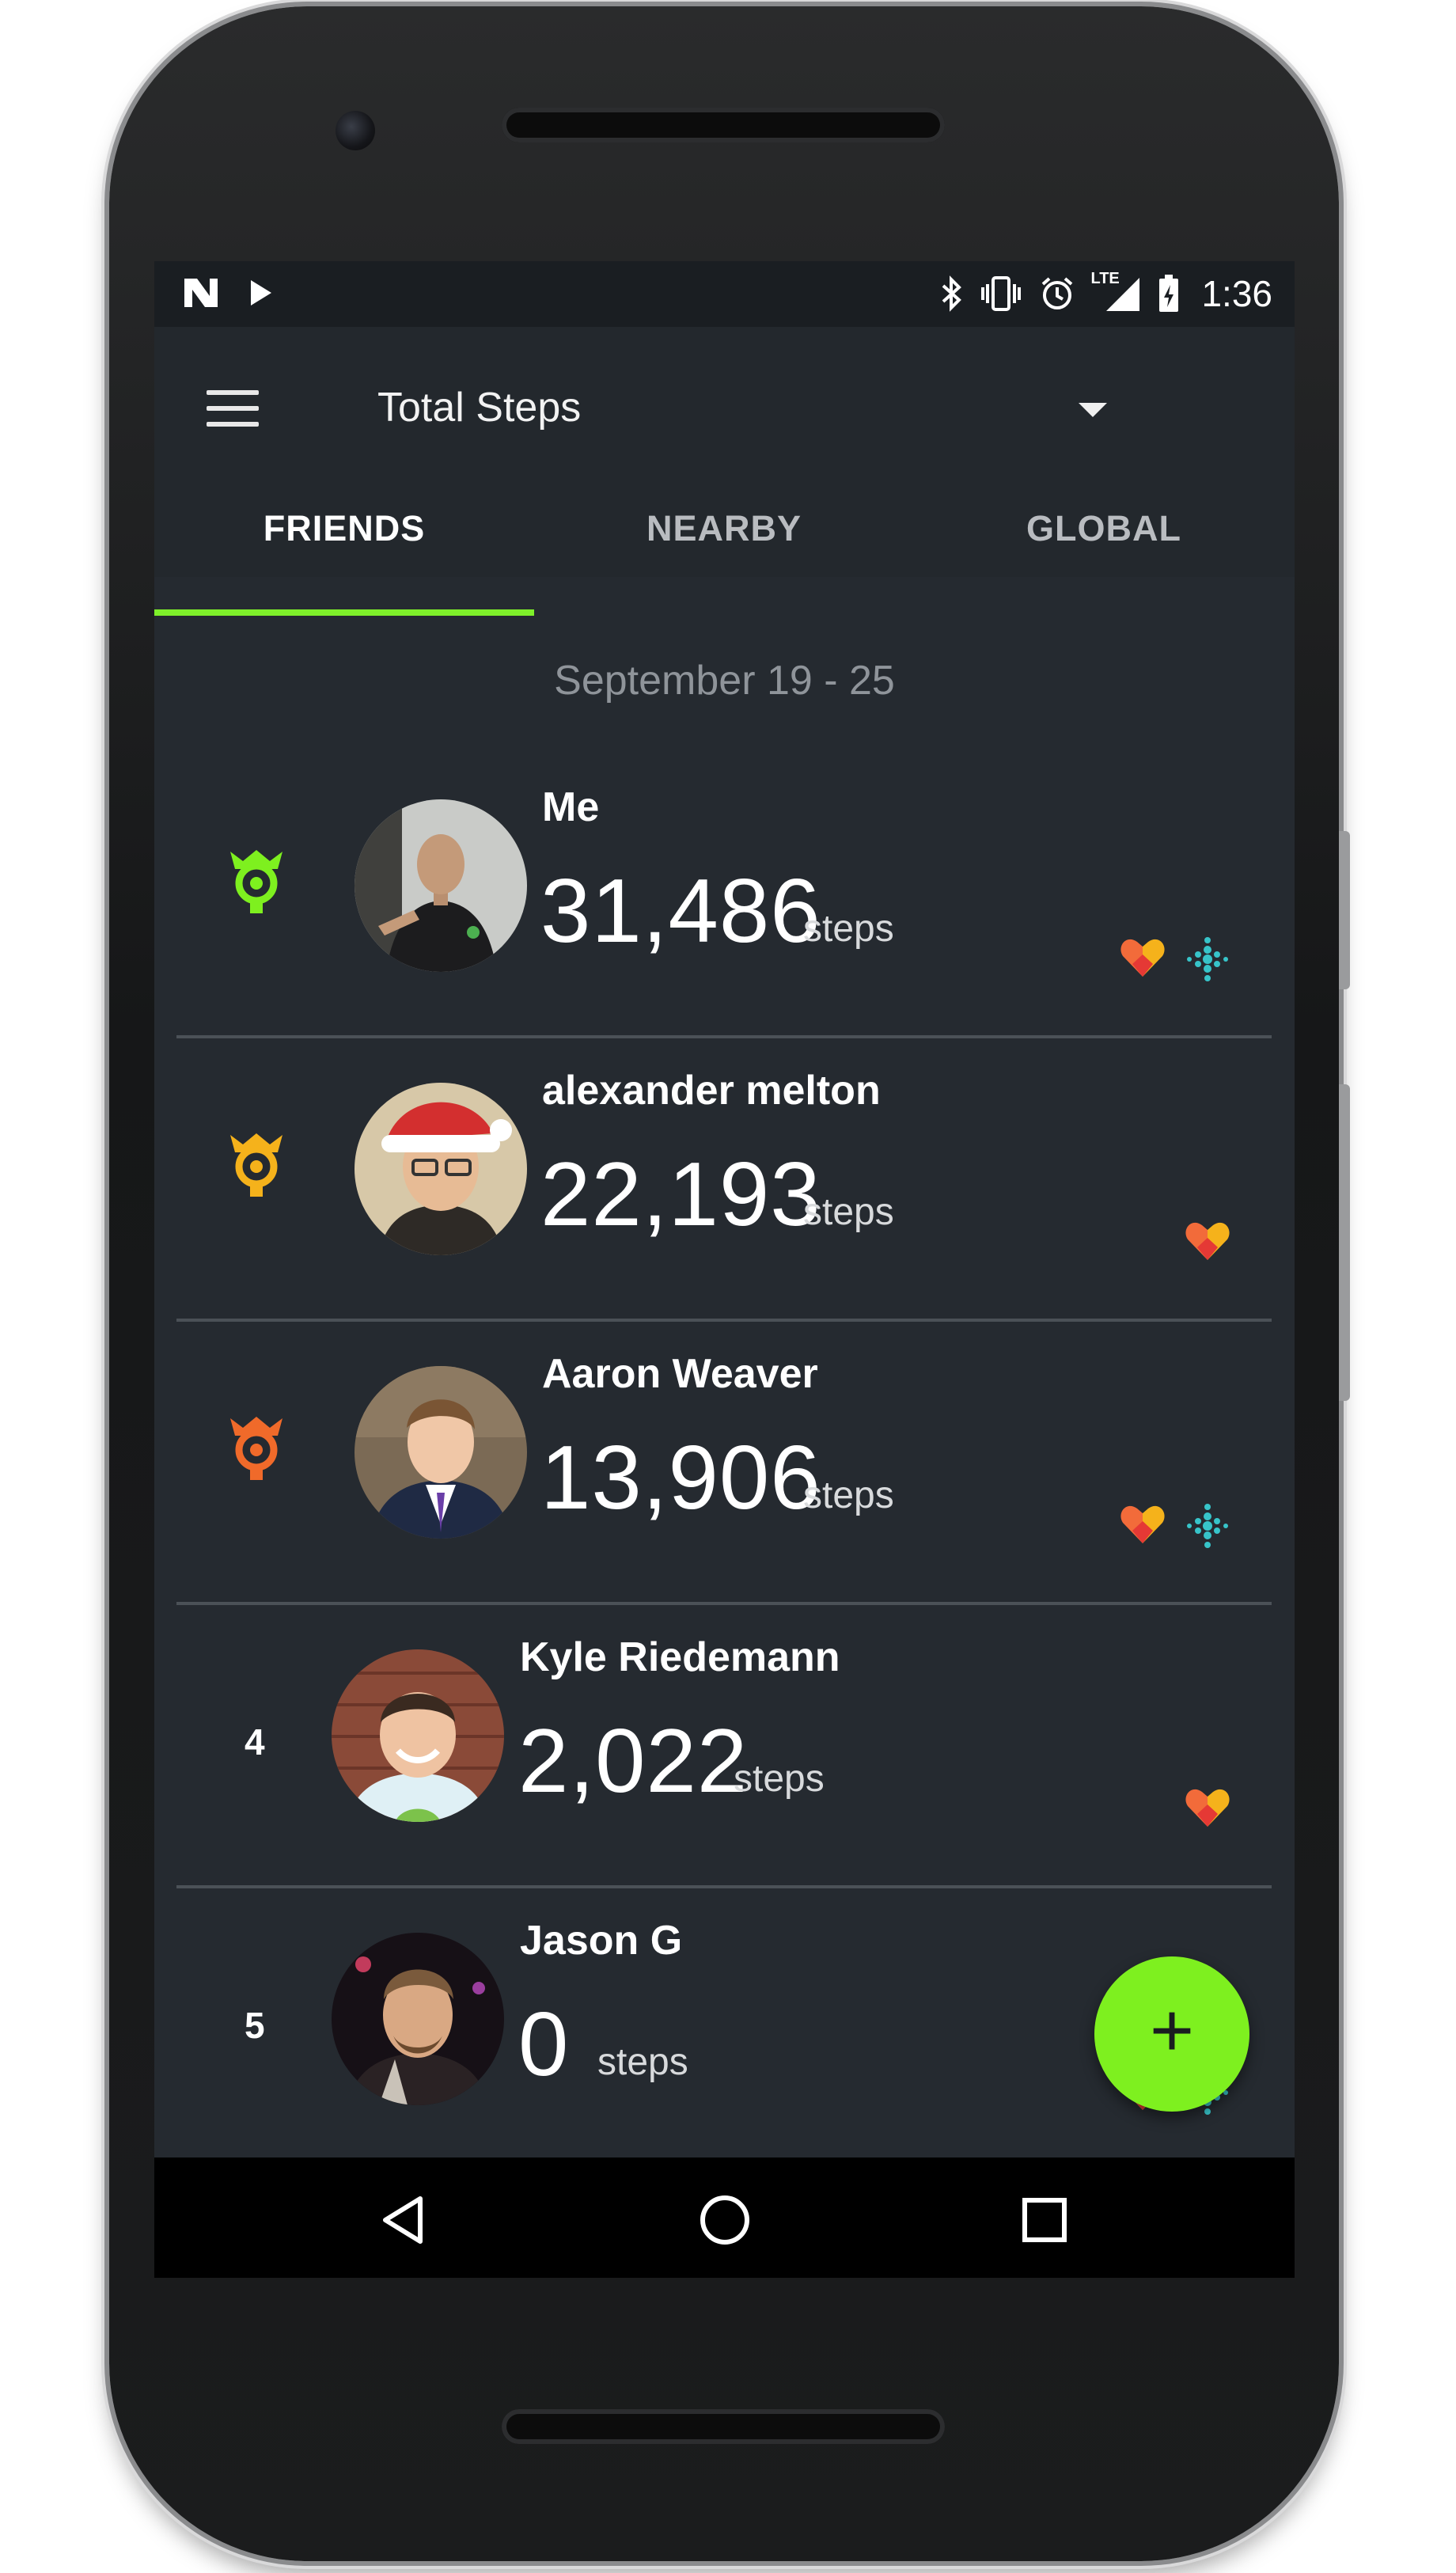  What do you see at coordinates (256, 1165) in the screenshot?
I see `second-place-badge-icon` at bounding box center [256, 1165].